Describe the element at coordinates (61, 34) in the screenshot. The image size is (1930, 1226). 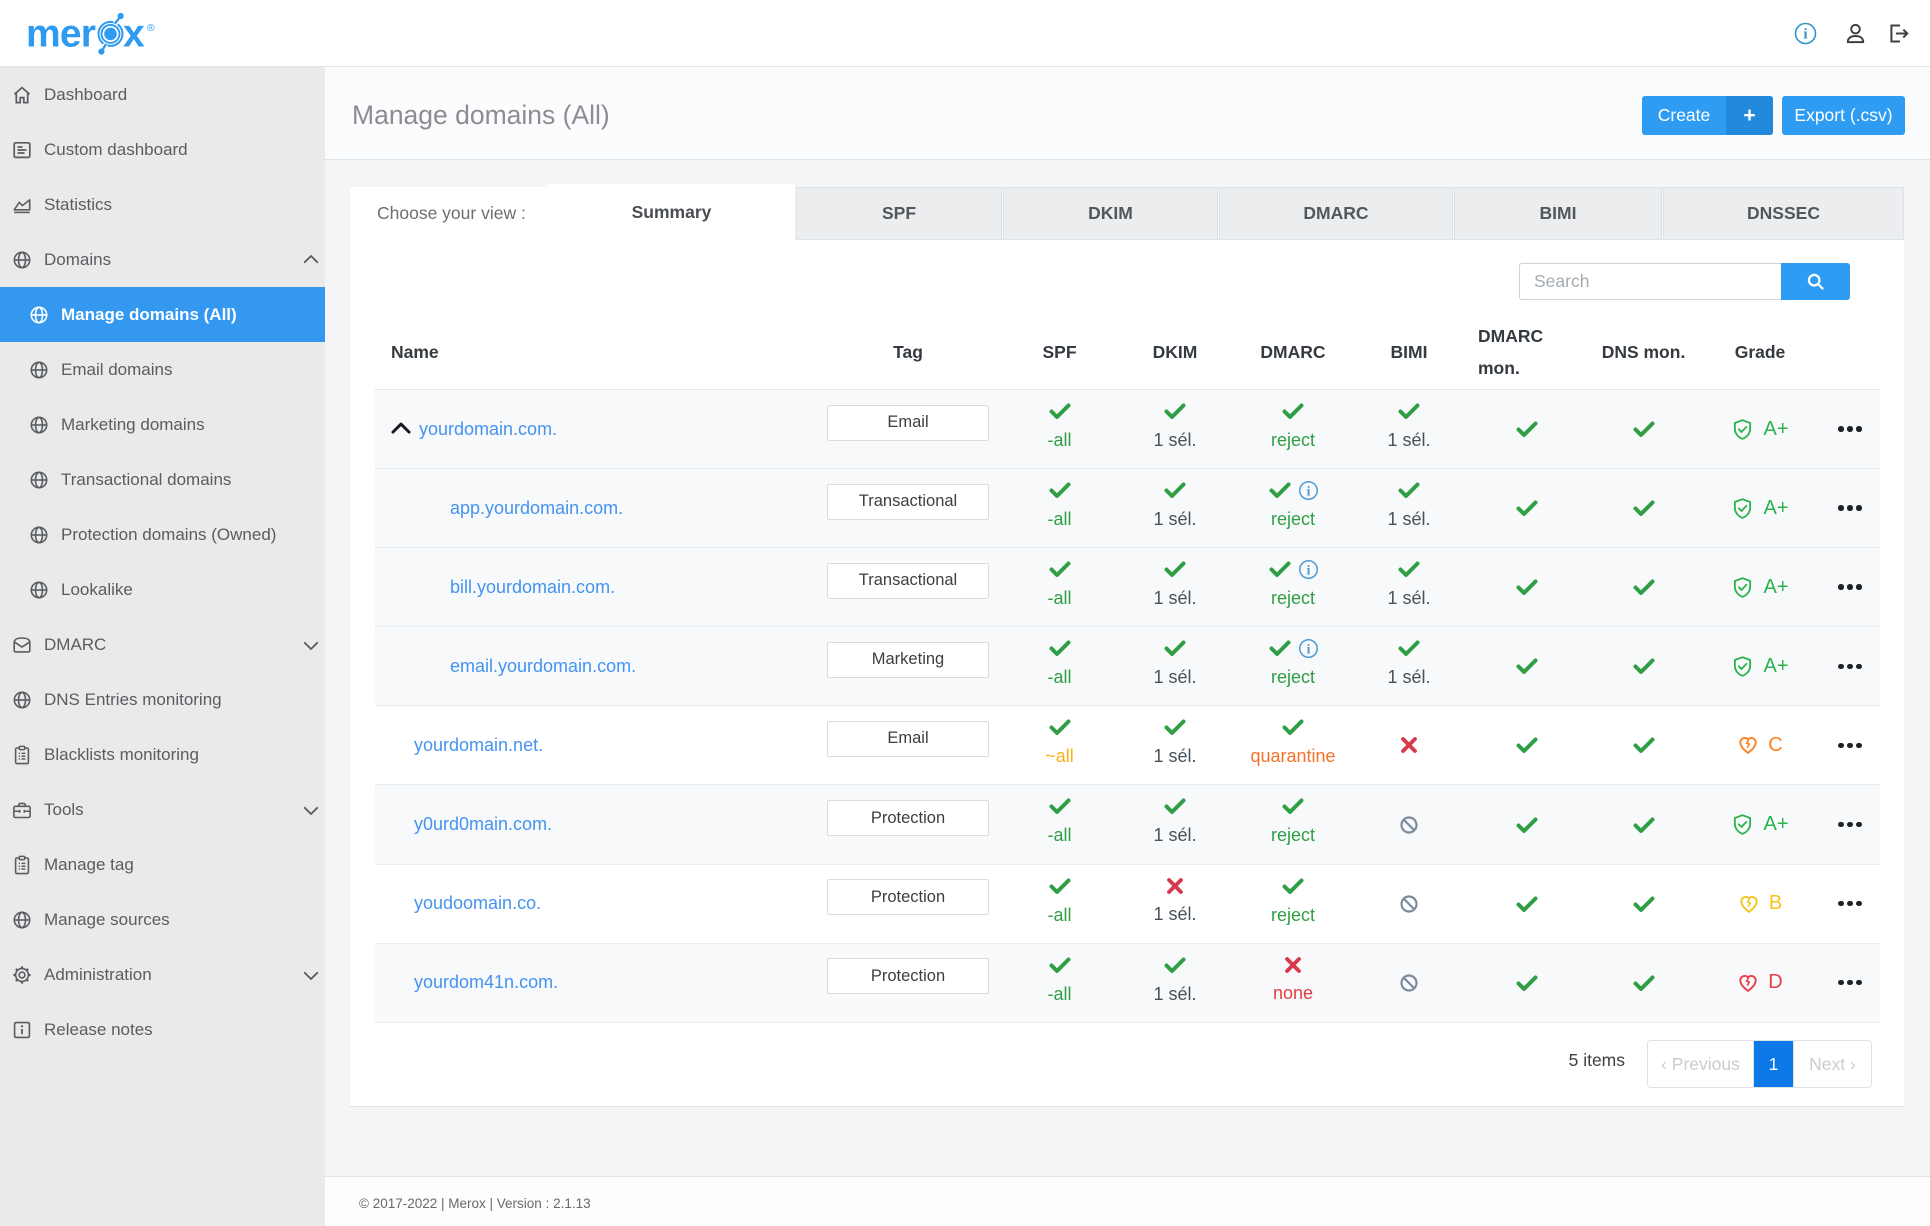
I see `svg-text: mer` at that location.